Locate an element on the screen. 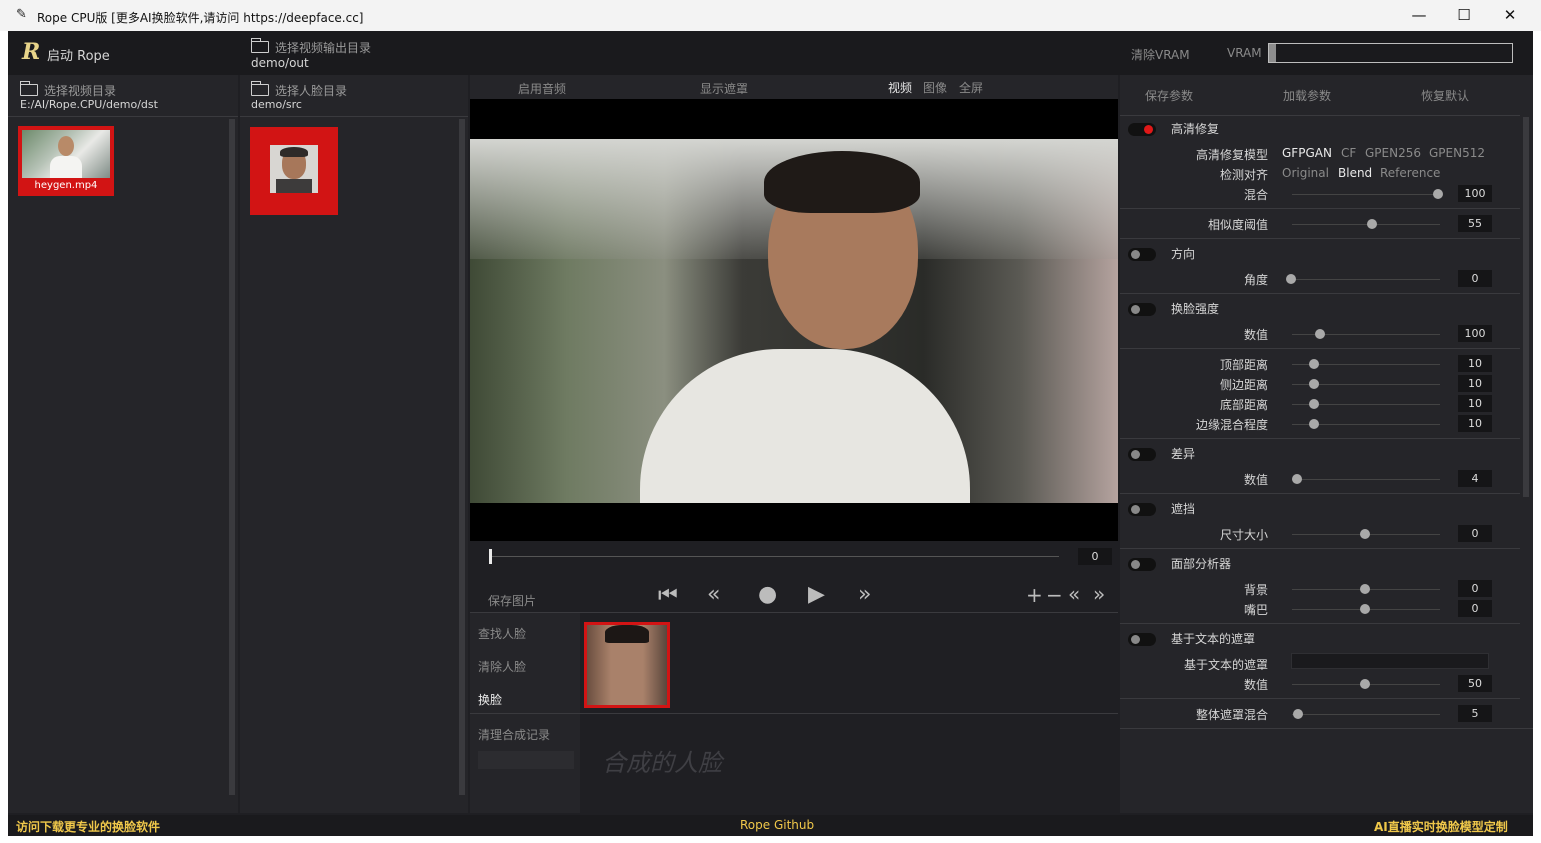 This screenshot has width=1541, height=843. top-distance-knob is located at coordinates (1314, 364).